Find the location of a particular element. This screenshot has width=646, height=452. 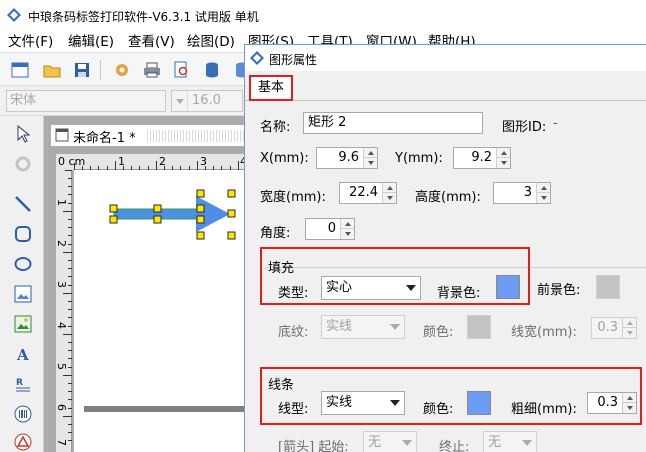

angle-field: 0 is located at coordinates (330, 229).